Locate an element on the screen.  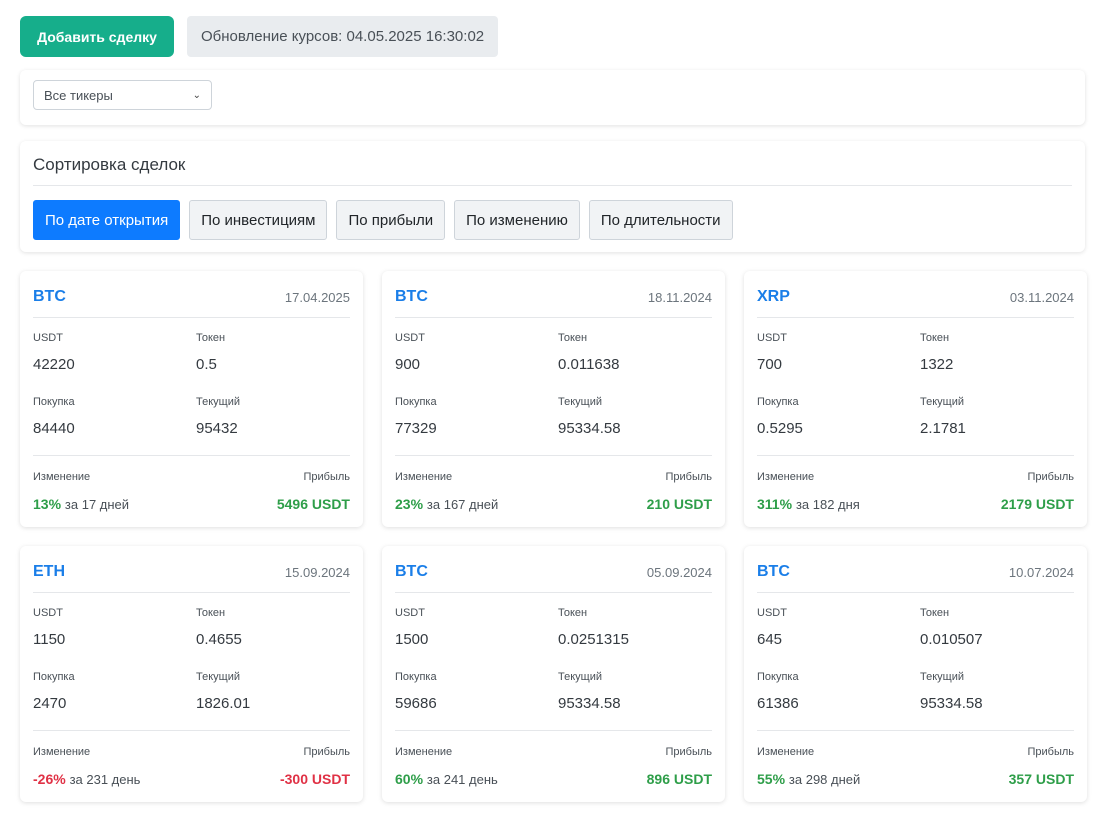
buy-value: 2470 is located at coordinates (50, 703).